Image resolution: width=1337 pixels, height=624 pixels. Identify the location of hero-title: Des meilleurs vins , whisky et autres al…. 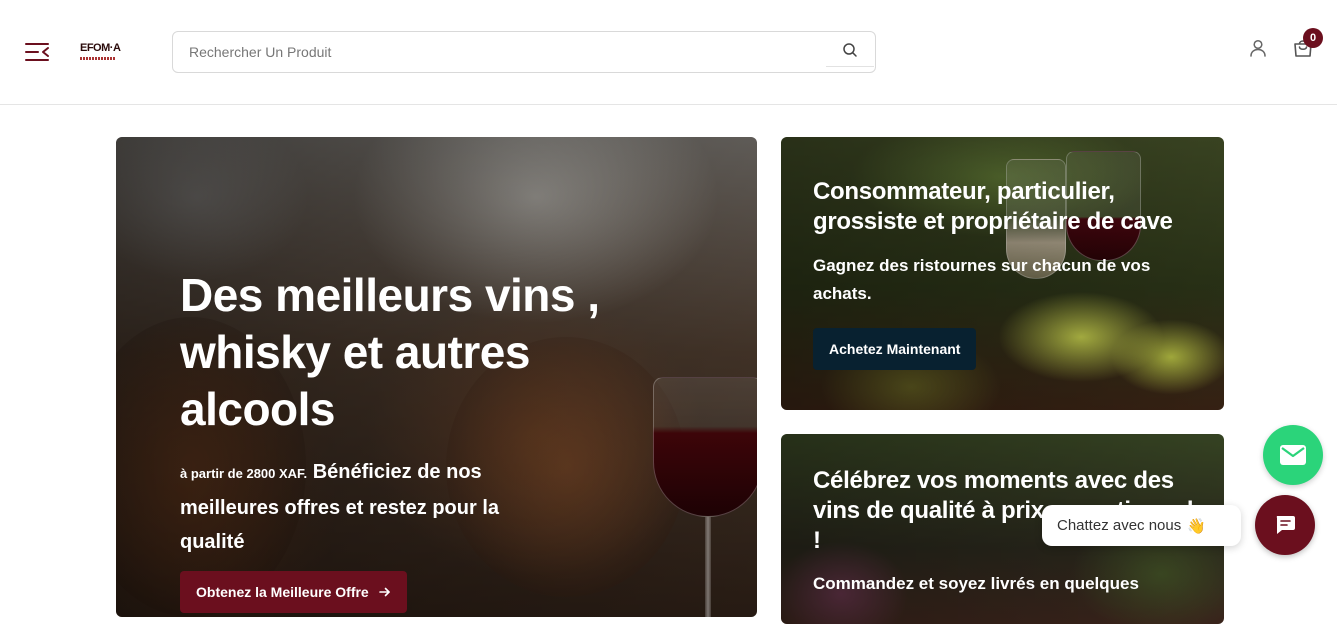
(390, 352).